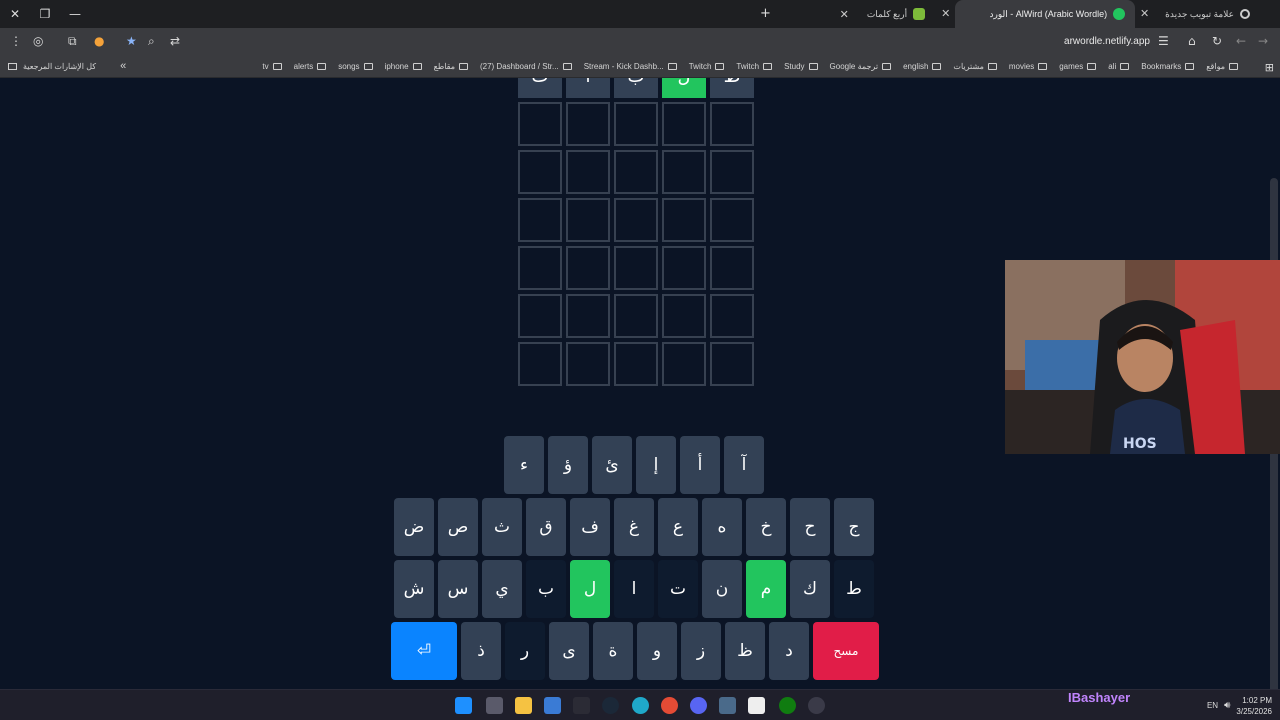 Image resolution: width=1280 pixels, height=720 pixels. What do you see at coordinates (131, 41) in the screenshot?
I see `bookmark-star-icon: ★` at bounding box center [131, 41].